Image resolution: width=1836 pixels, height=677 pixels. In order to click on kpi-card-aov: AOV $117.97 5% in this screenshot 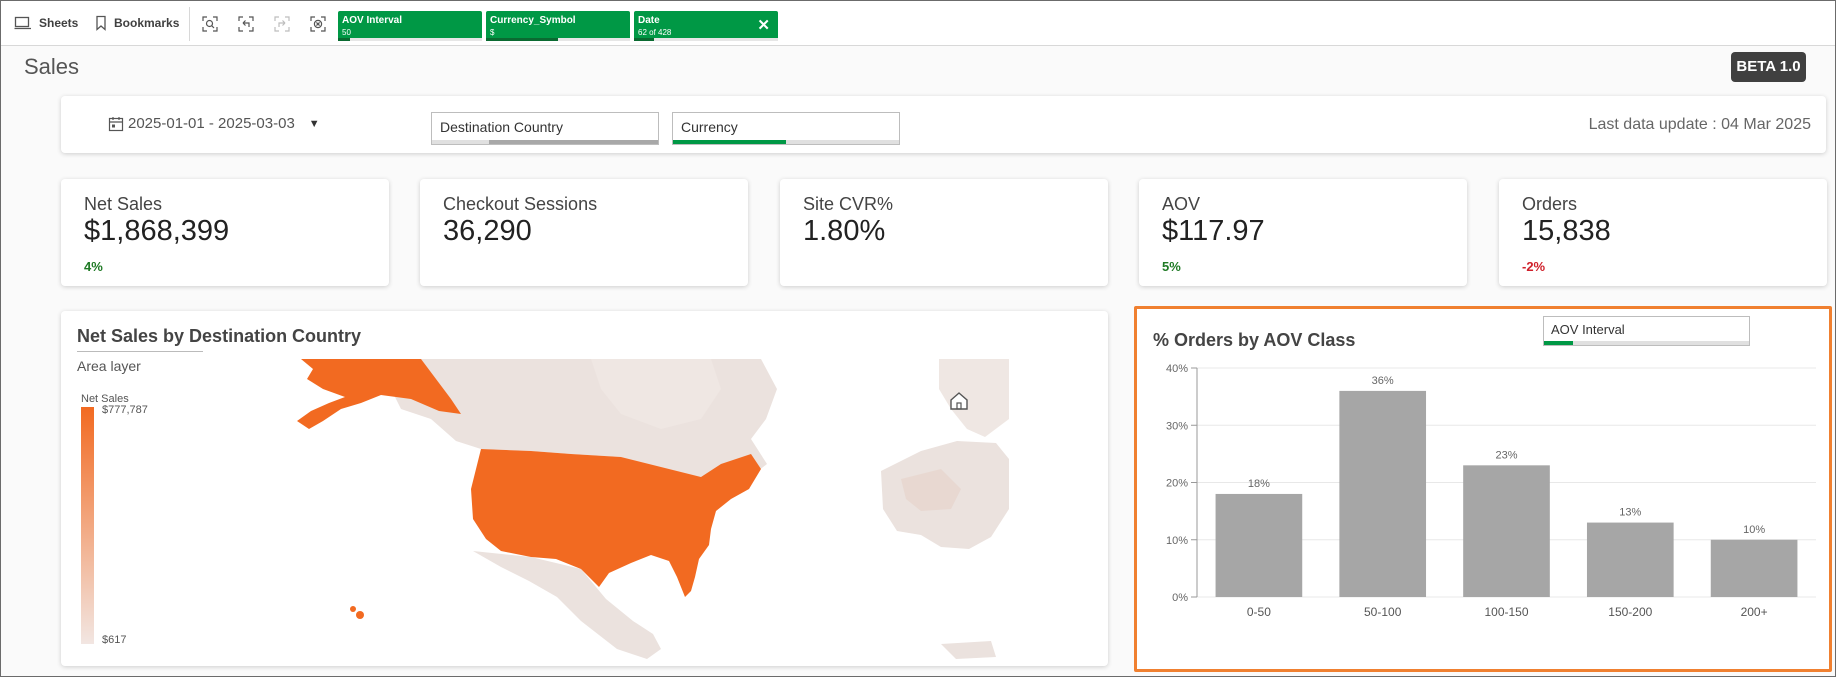, I will do `click(1303, 232)`.